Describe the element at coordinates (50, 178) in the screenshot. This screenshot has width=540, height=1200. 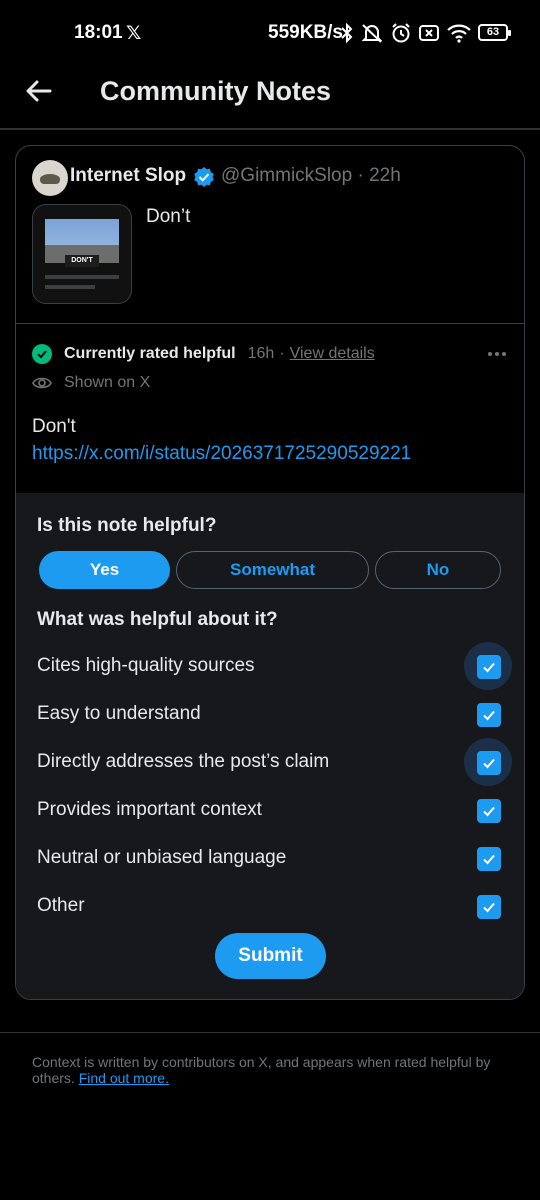
I see `avatar` at that location.